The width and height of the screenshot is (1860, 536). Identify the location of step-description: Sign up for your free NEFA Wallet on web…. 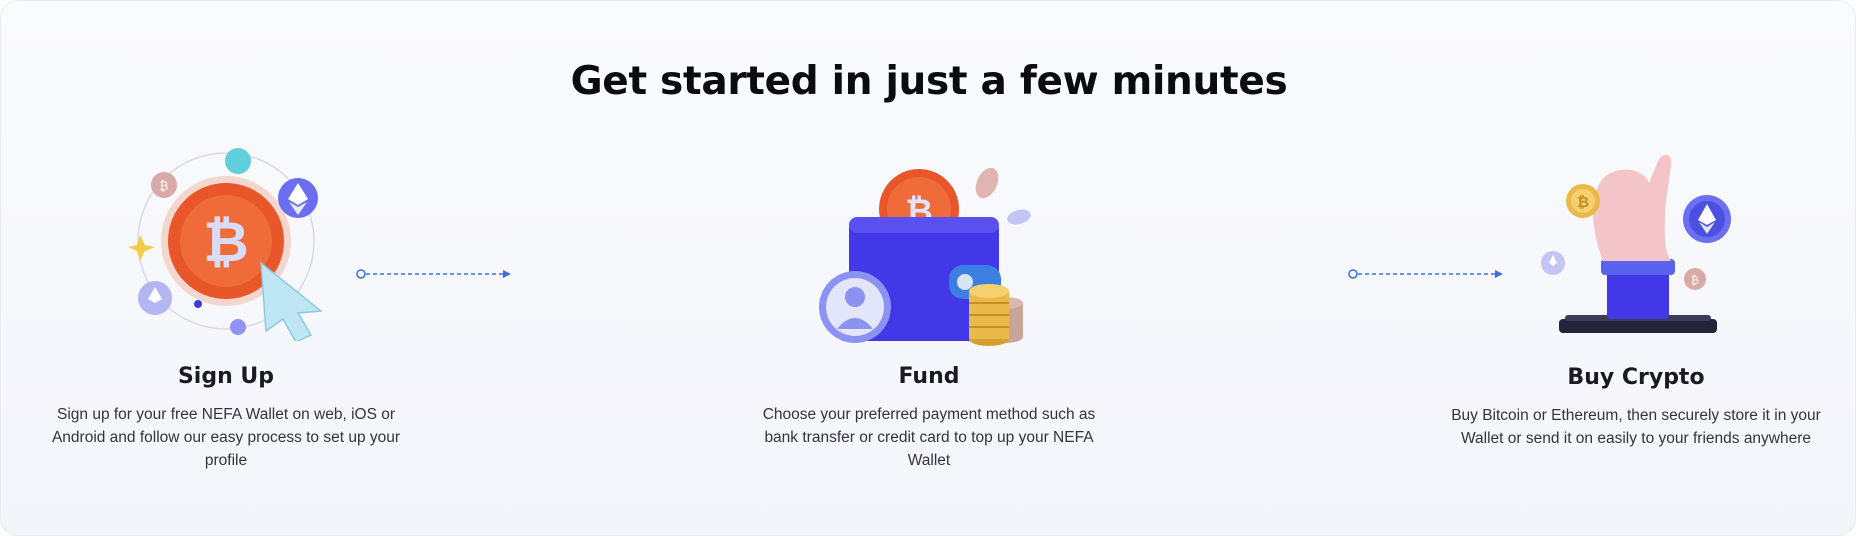
(226, 437).